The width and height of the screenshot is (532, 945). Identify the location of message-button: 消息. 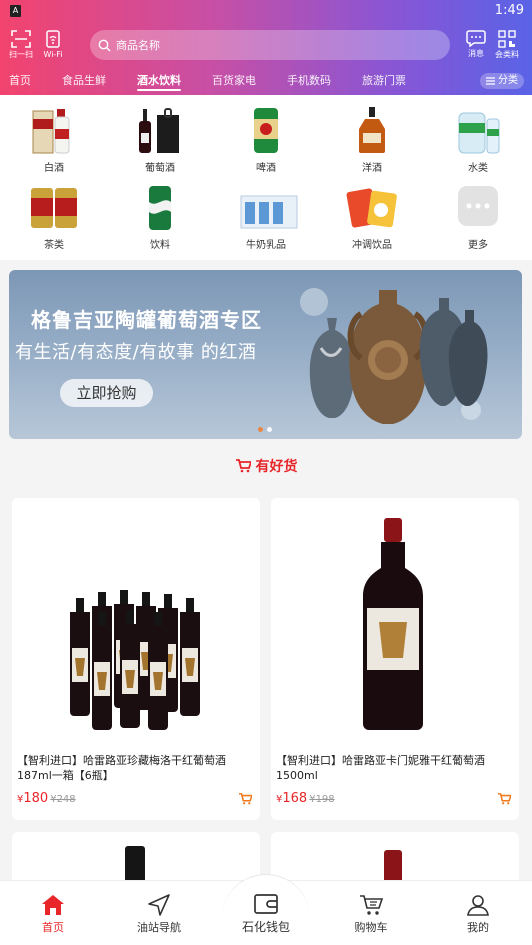
(476, 44).